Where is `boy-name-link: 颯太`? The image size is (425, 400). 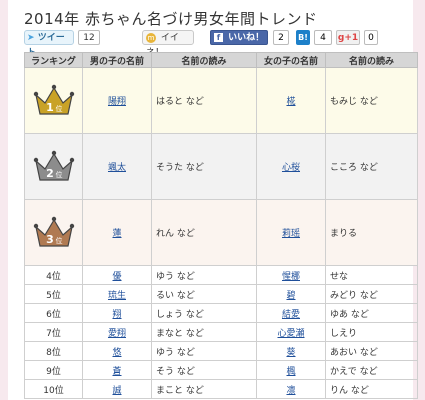
boy-name-link: 颯太 is located at coordinates (117, 168).